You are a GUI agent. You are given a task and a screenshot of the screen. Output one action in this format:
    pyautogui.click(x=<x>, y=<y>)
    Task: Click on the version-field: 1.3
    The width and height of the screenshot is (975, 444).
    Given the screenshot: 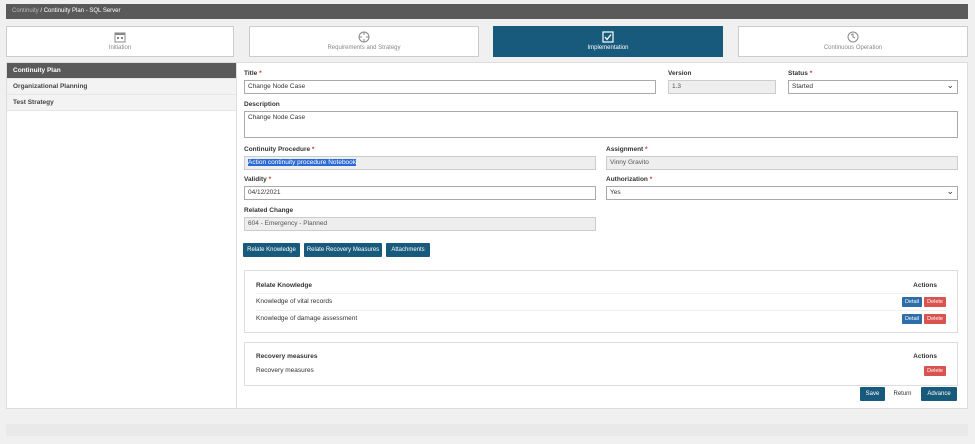 What is the action you would take?
    pyautogui.click(x=722, y=87)
    